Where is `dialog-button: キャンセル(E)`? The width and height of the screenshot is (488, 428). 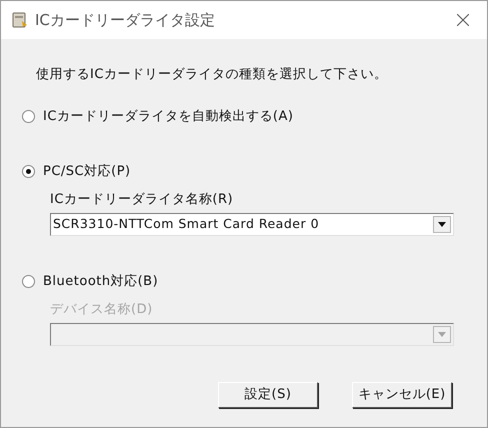 dialog-button: キャンセル(E) is located at coordinates (402, 395).